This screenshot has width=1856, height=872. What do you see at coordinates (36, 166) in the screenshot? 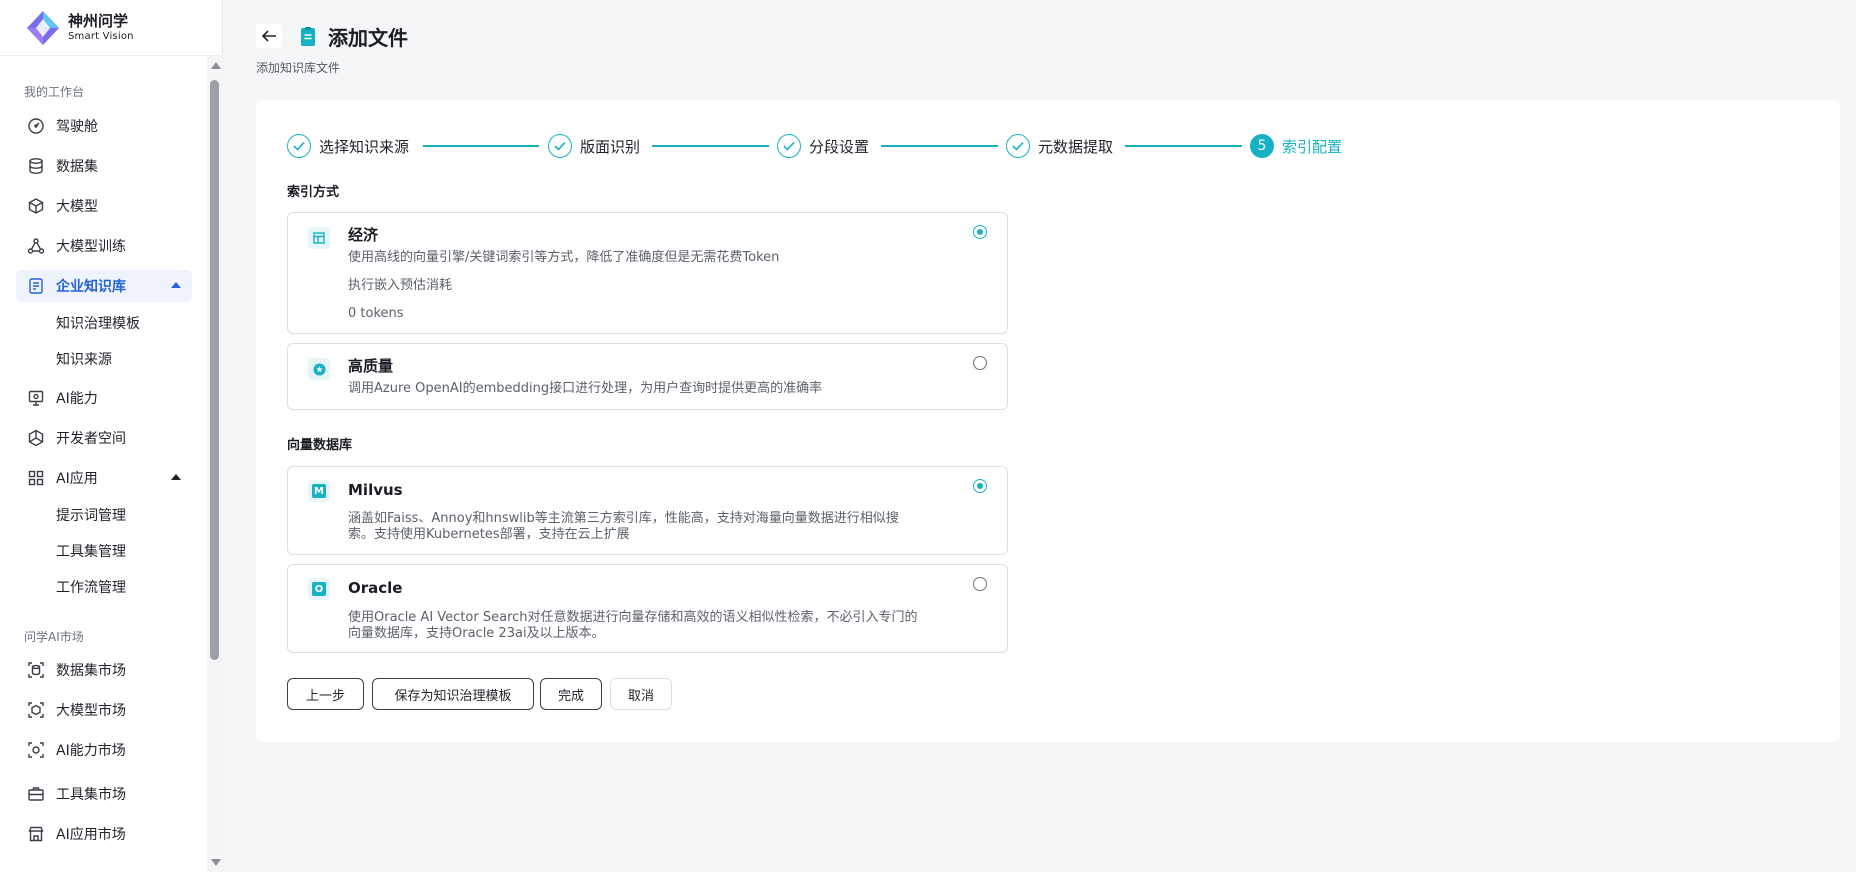
I see `database-icon` at bounding box center [36, 166].